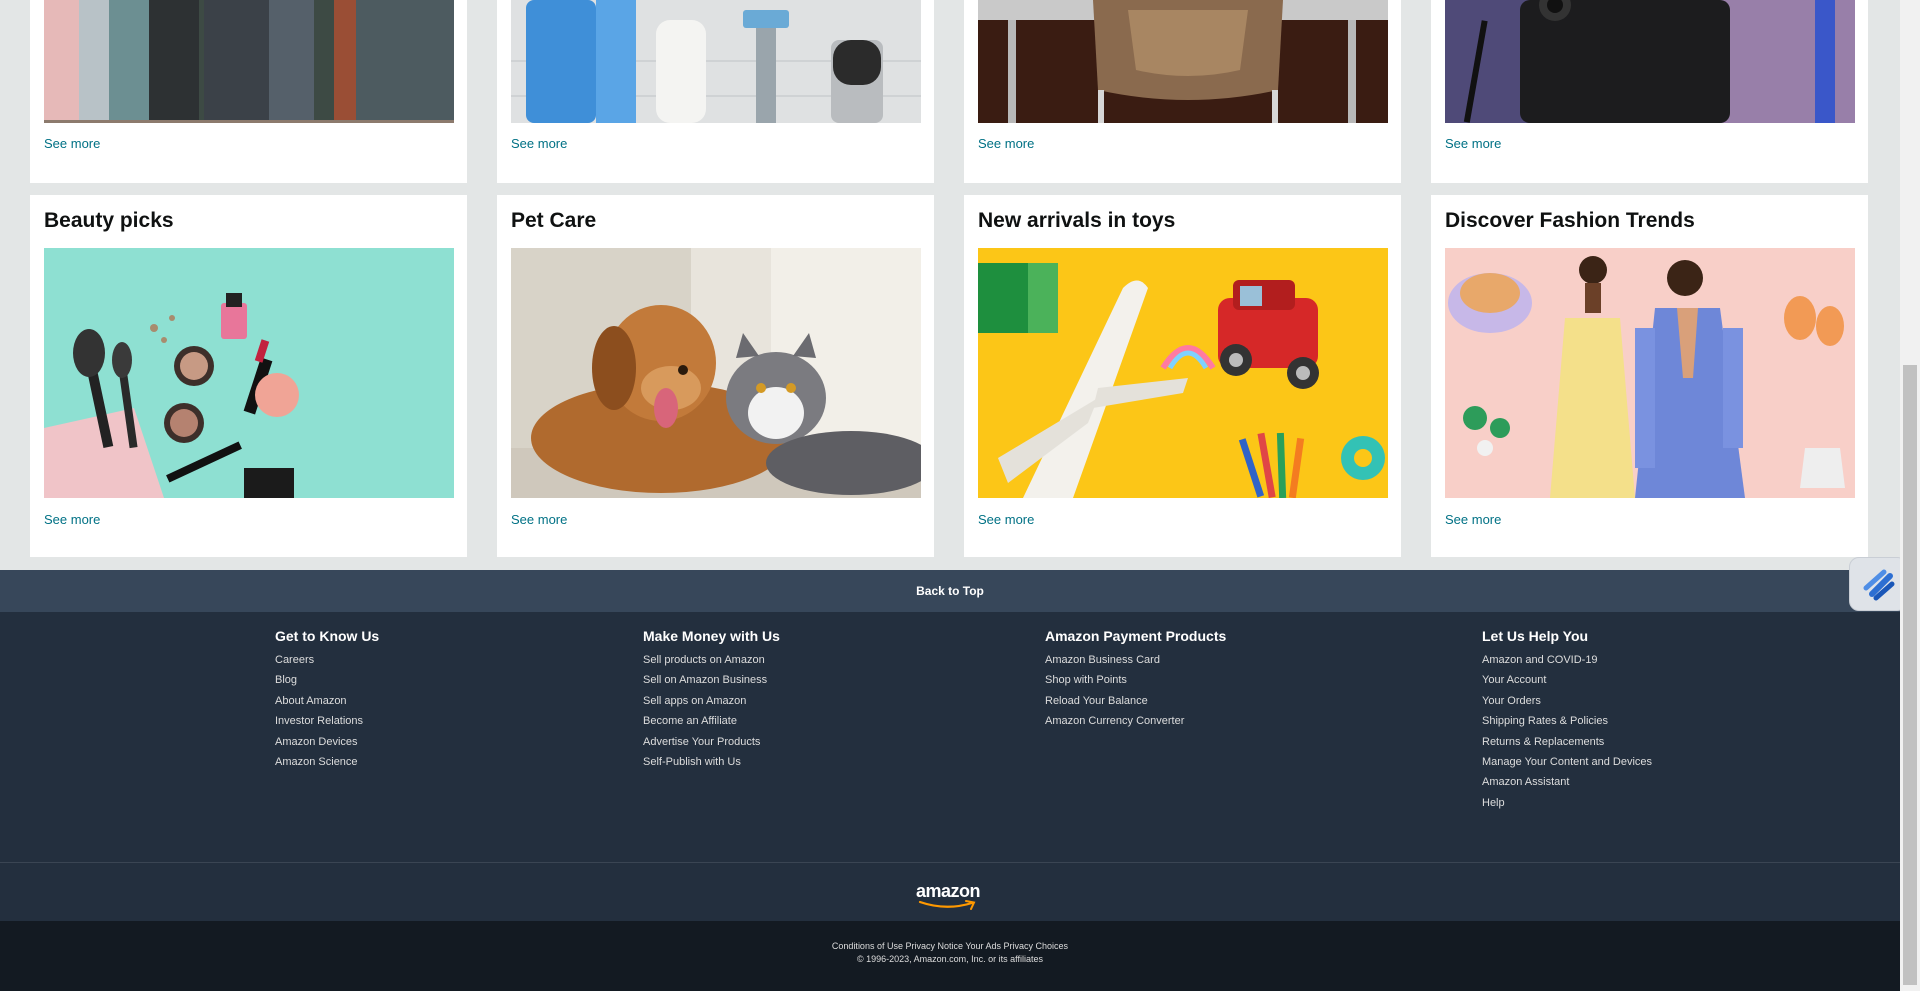 The width and height of the screenshot is (1920, 991). I want to click on category-card-toys: New arrivals in toys See more, so click(1182, 376).